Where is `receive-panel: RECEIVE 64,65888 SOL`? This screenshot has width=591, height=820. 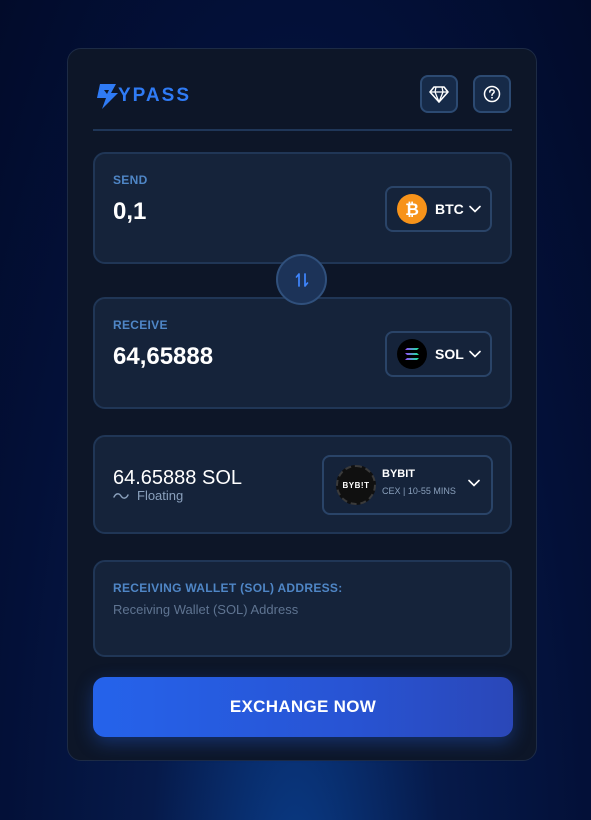
receive-panel: RECEIVE 64,65888 SOL is located at coordinates (302, 353).